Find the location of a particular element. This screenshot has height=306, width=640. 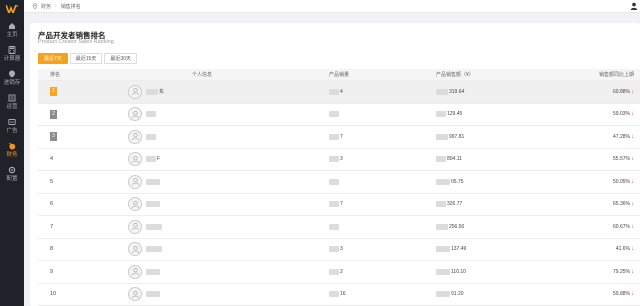

sales-amount: 129.45 is located at coordinates (455, 114).